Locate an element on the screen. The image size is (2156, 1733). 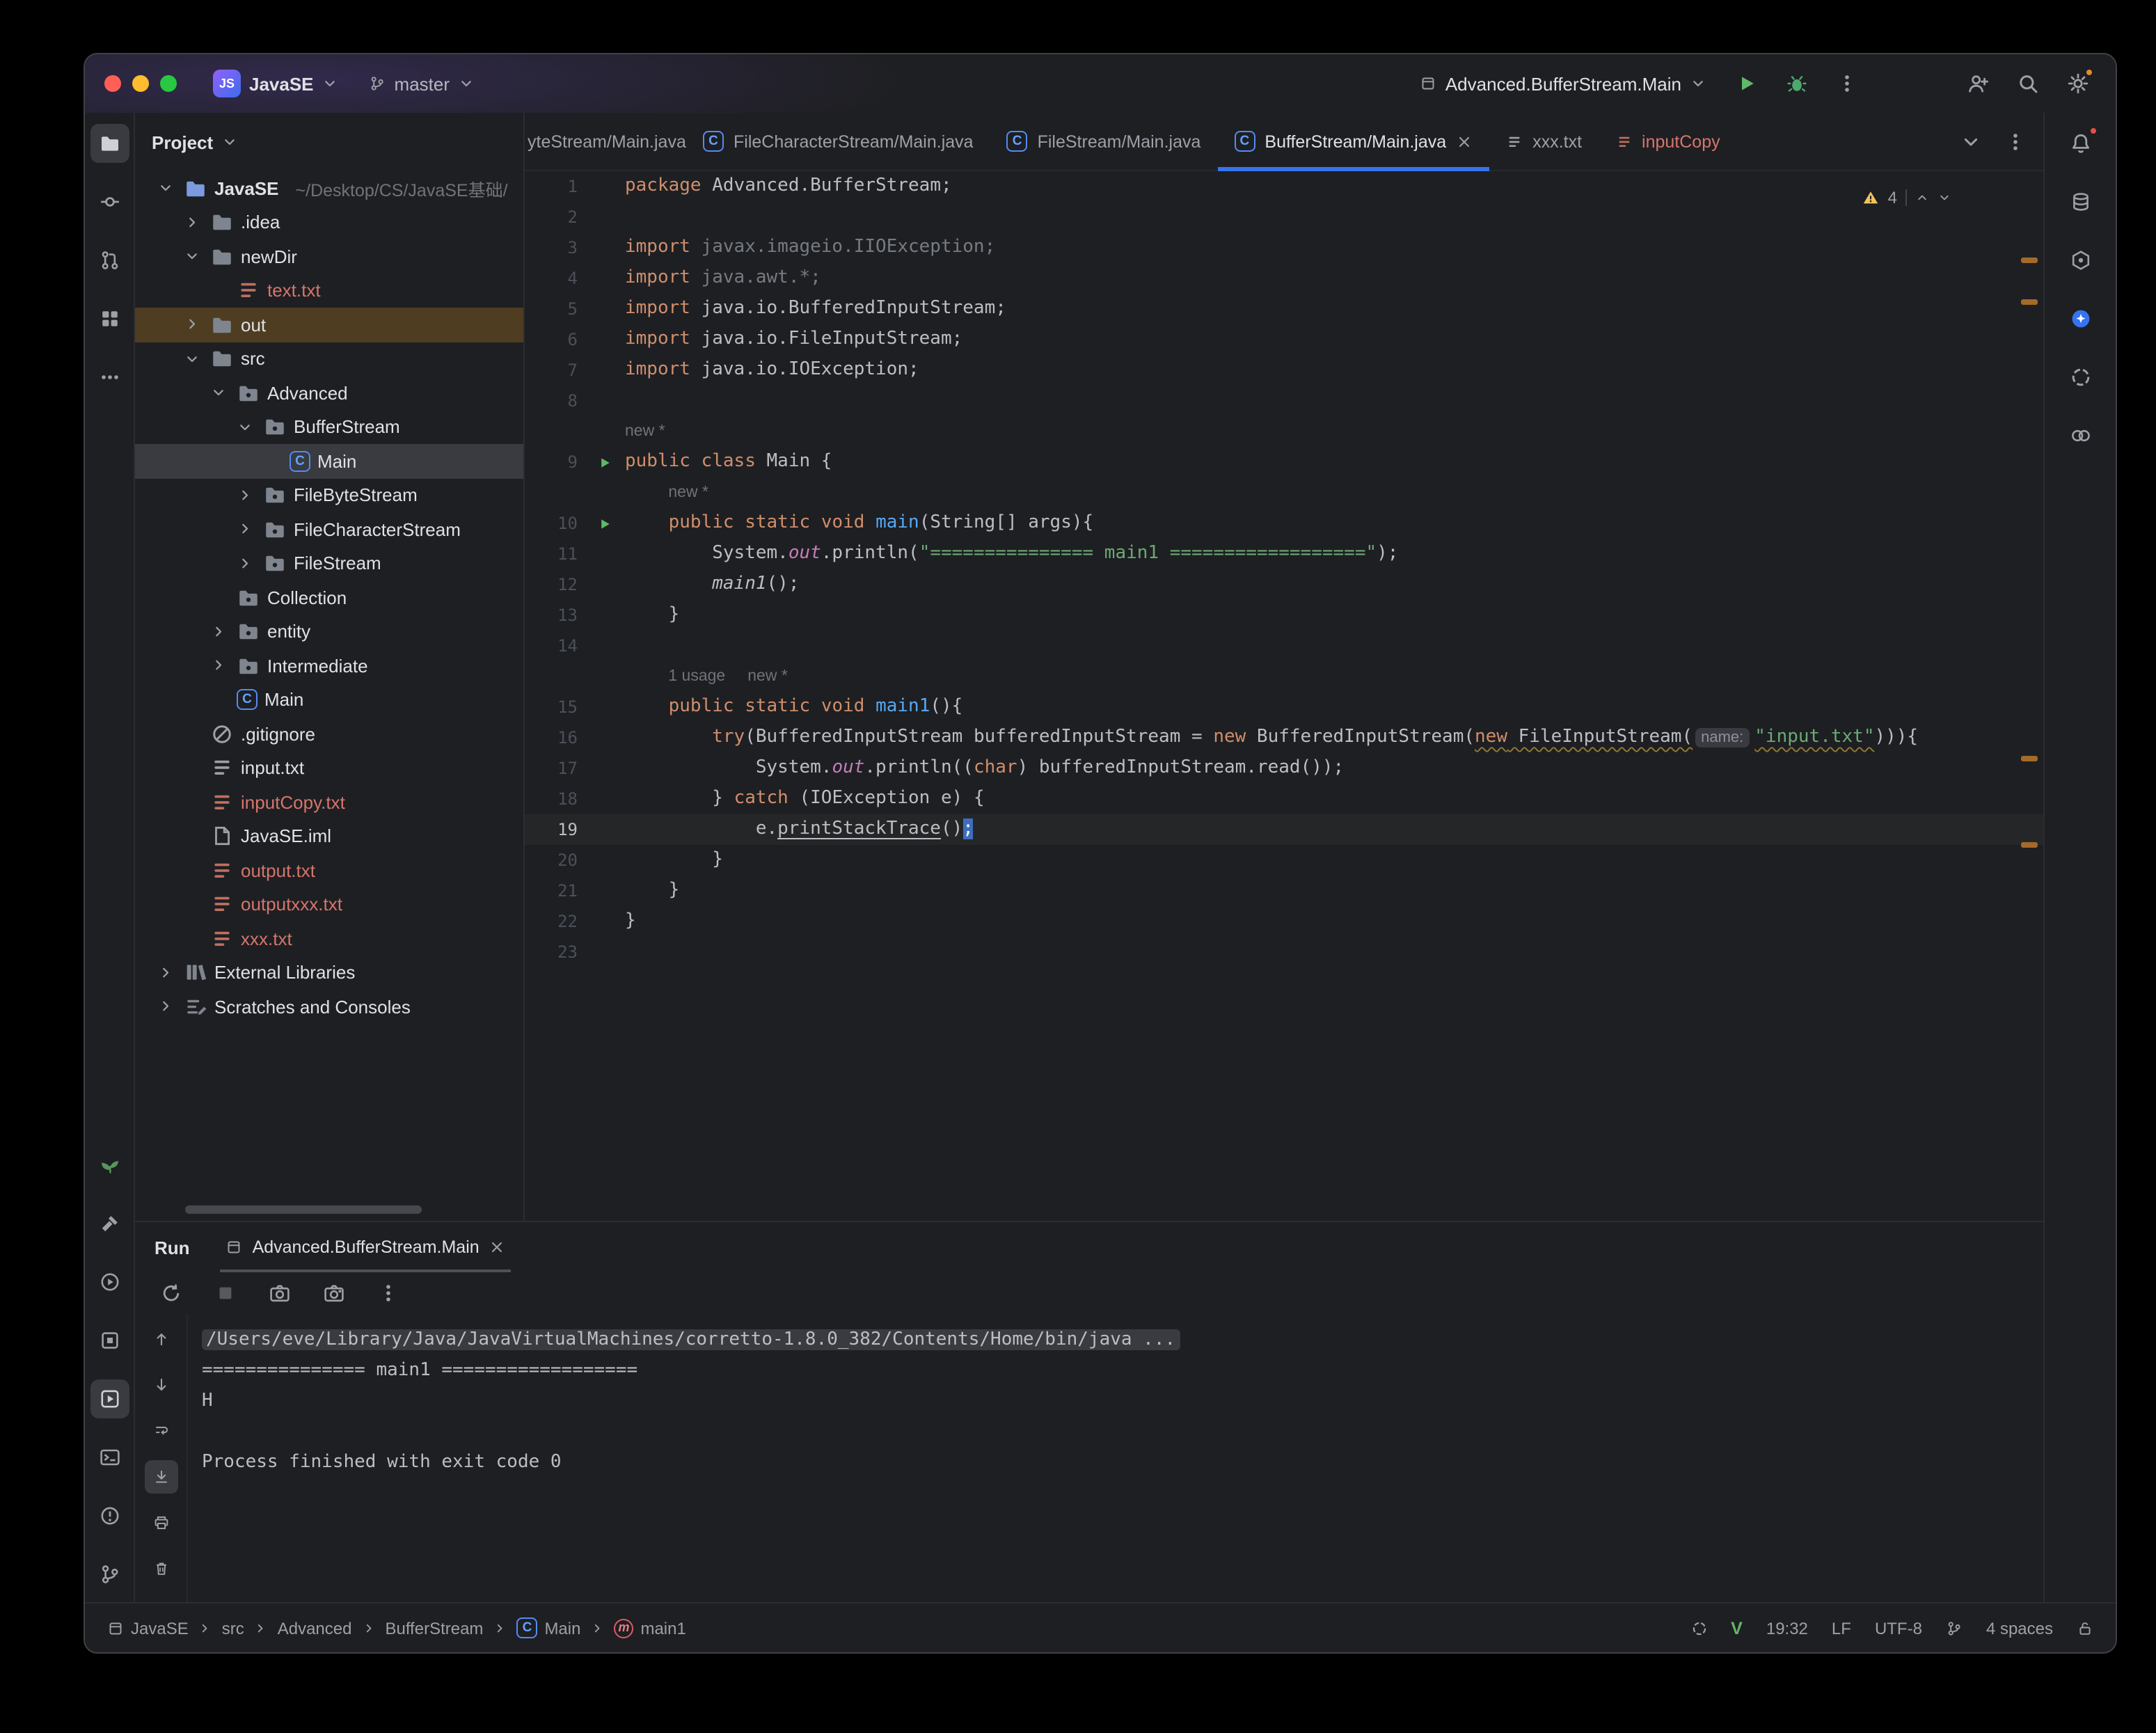
tree-item-output-txt: output.txt is located at coordinates (329, 870).